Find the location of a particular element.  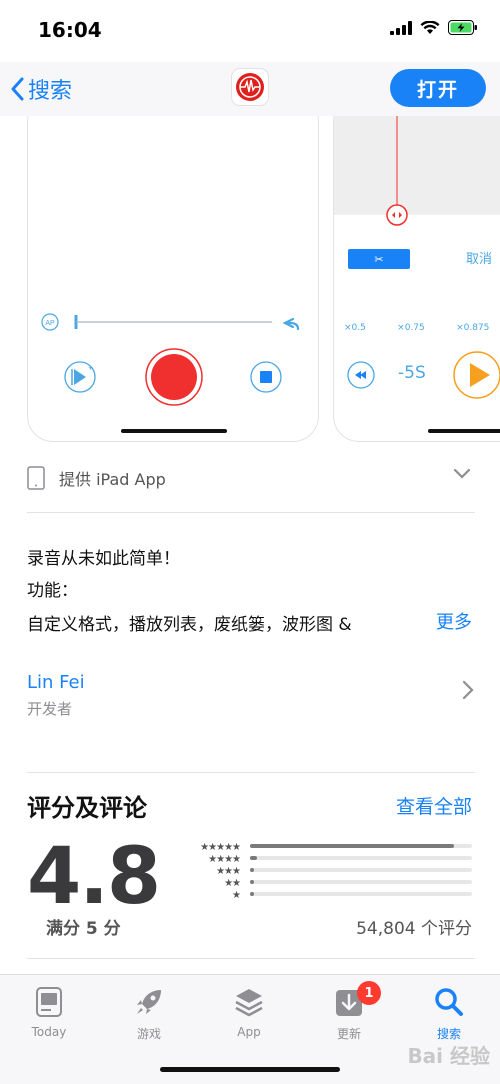

rating-bar-2-star is located at coordinates (361, 882).